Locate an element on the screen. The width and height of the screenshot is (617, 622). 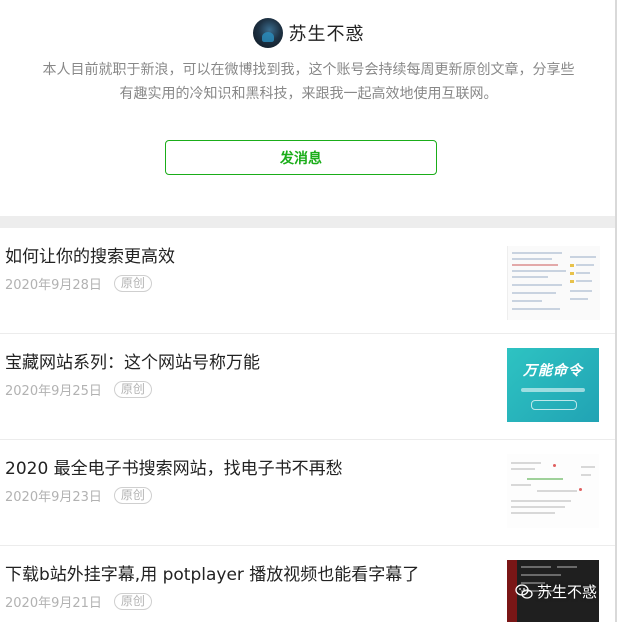
bio-line-2: 有趣实用的冷知识和黑科技，来跟我一起高效地使用互联网。 is located at coordinates (308, 94).